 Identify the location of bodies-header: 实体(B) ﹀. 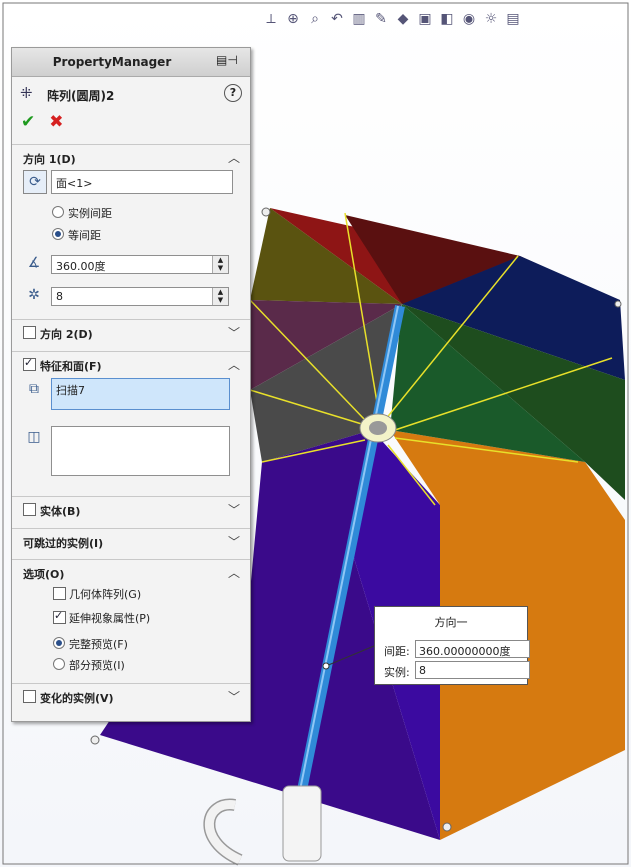
(131, 508).